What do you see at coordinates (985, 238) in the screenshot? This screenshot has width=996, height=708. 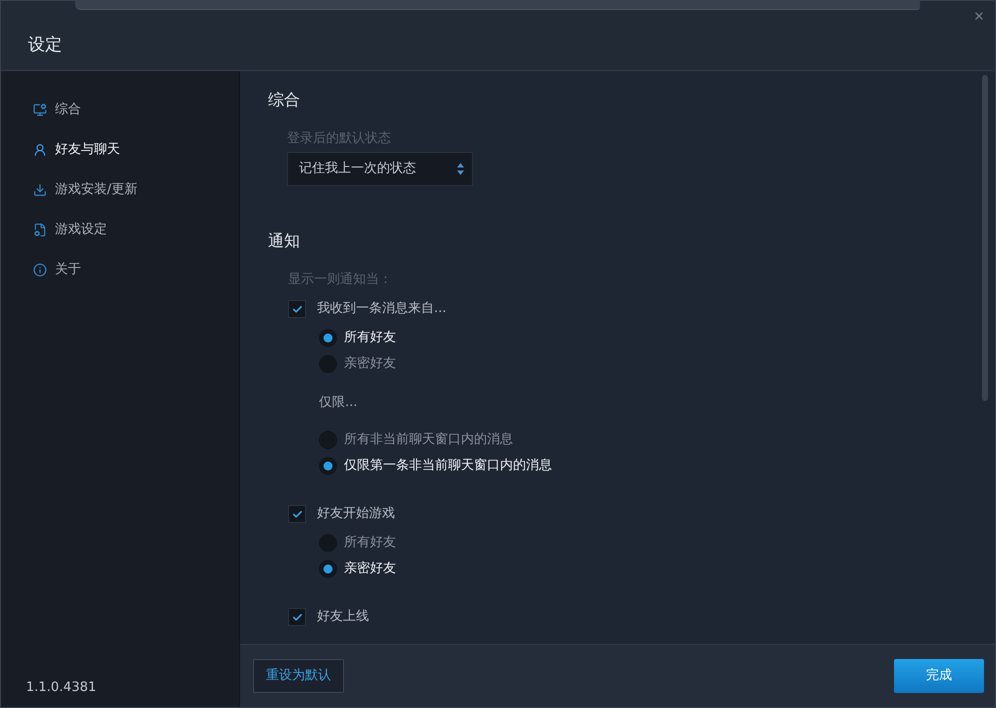 I see `scrollbar-thumb` at bounding box center [985, 238].